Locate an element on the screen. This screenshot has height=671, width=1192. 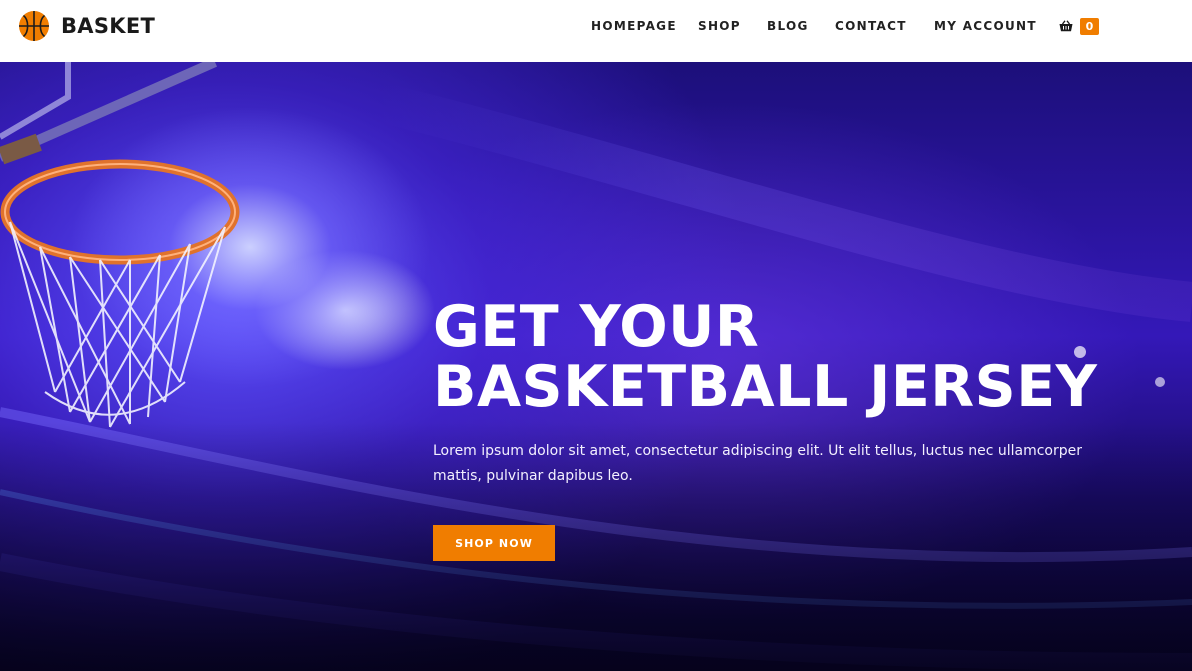
hero-title-line-2: BASKETBALL JERSEY is located at coordinates (765, 387).